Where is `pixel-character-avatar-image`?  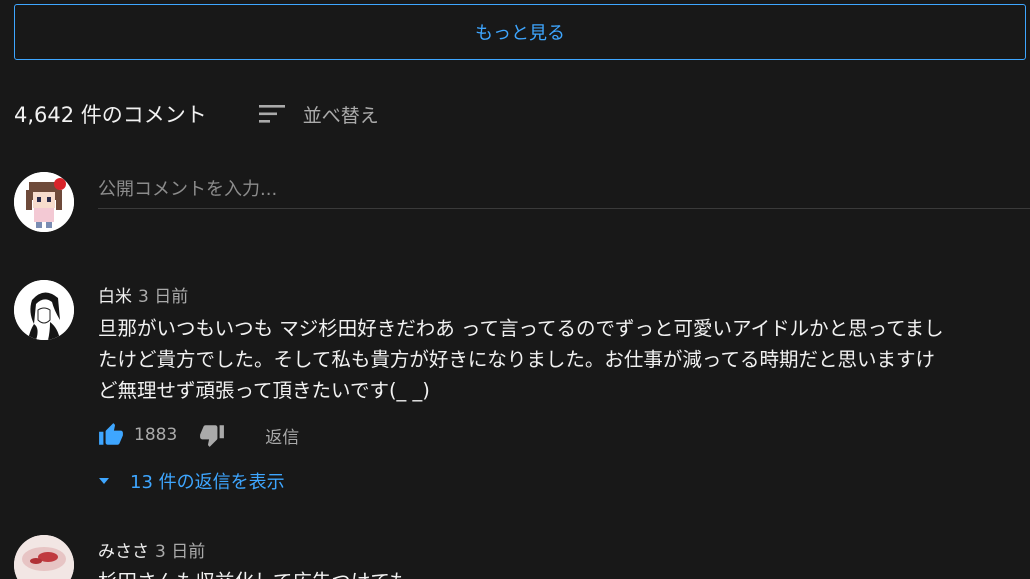 pixel-character-avatar-image is located at coordinates (44, 202).